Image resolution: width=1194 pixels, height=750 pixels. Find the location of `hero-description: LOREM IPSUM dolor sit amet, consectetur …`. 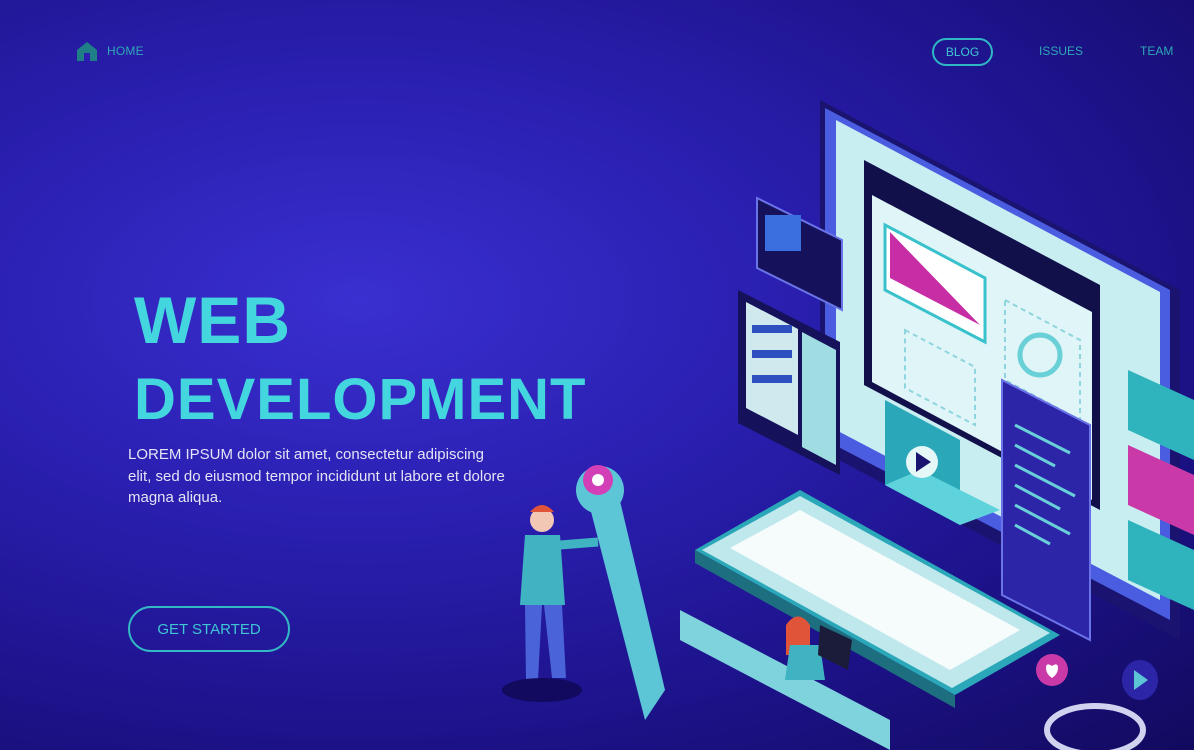

hero-description: LOREM IPSUM dolor sit amet, consectetur … is located at coordinates (316, 476).